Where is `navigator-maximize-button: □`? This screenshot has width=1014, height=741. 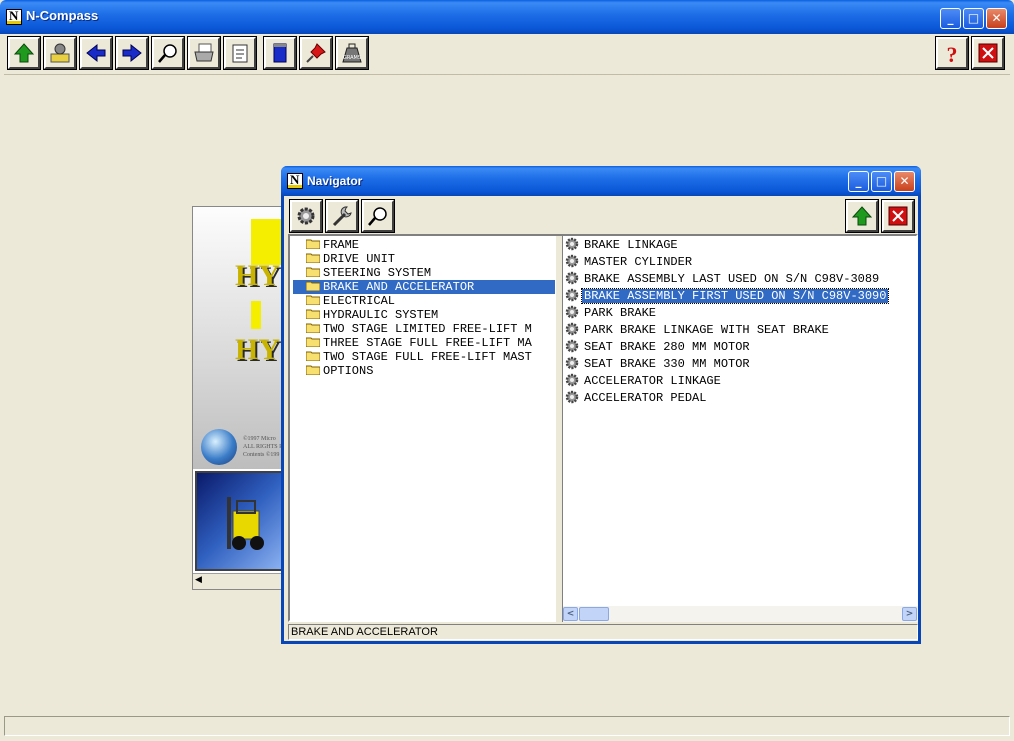
navigator-maximize-button: □ is located at coordinates (881, 181).